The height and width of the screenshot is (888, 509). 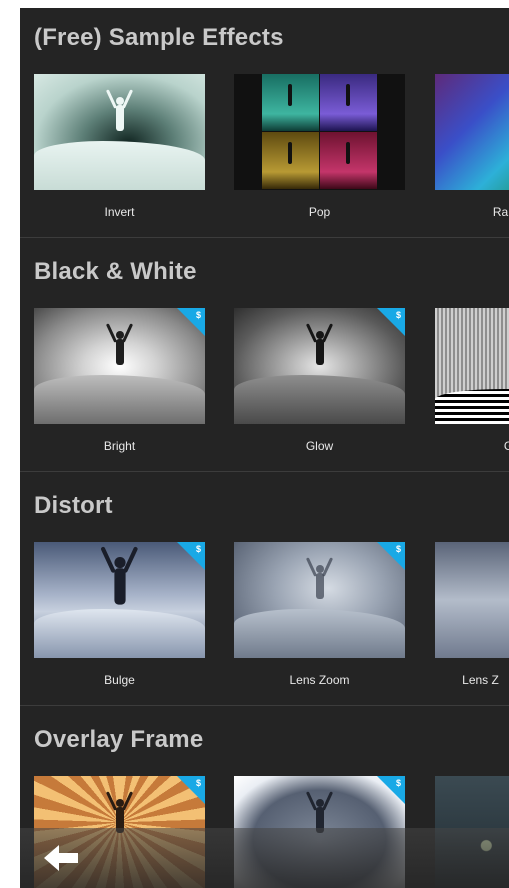 I want to click on effect-label: Bulge, so click(x=119, y=680).